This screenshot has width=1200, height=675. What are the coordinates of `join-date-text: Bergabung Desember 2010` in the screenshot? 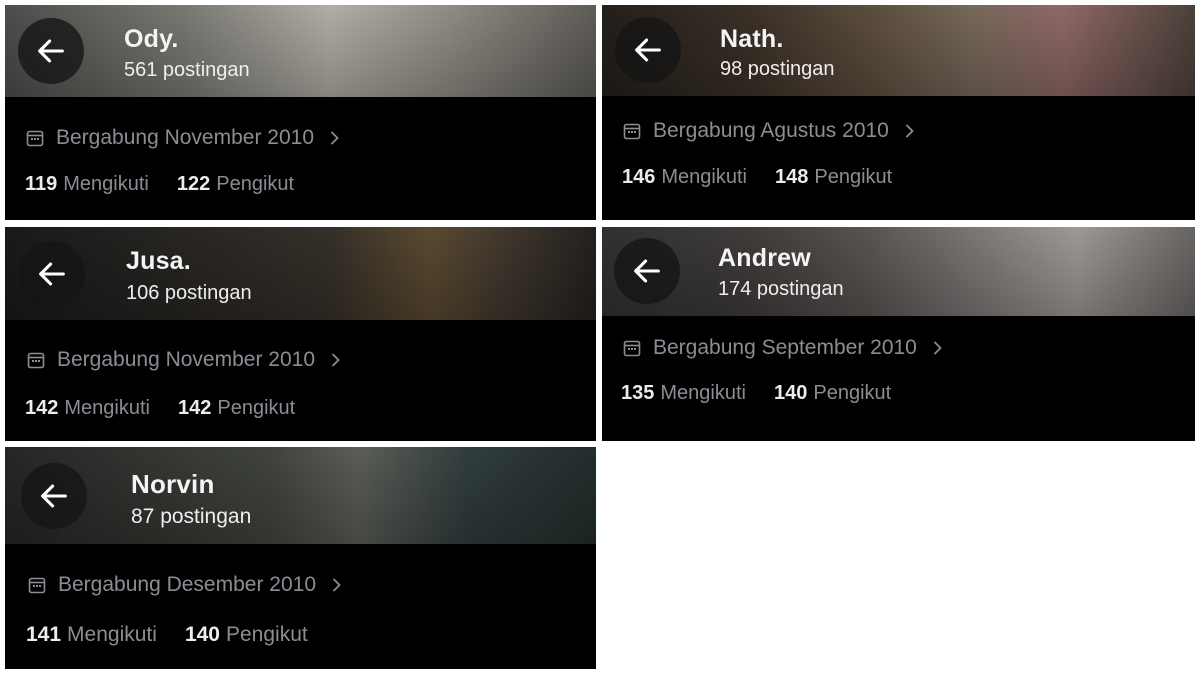 It's located at (187, 584).